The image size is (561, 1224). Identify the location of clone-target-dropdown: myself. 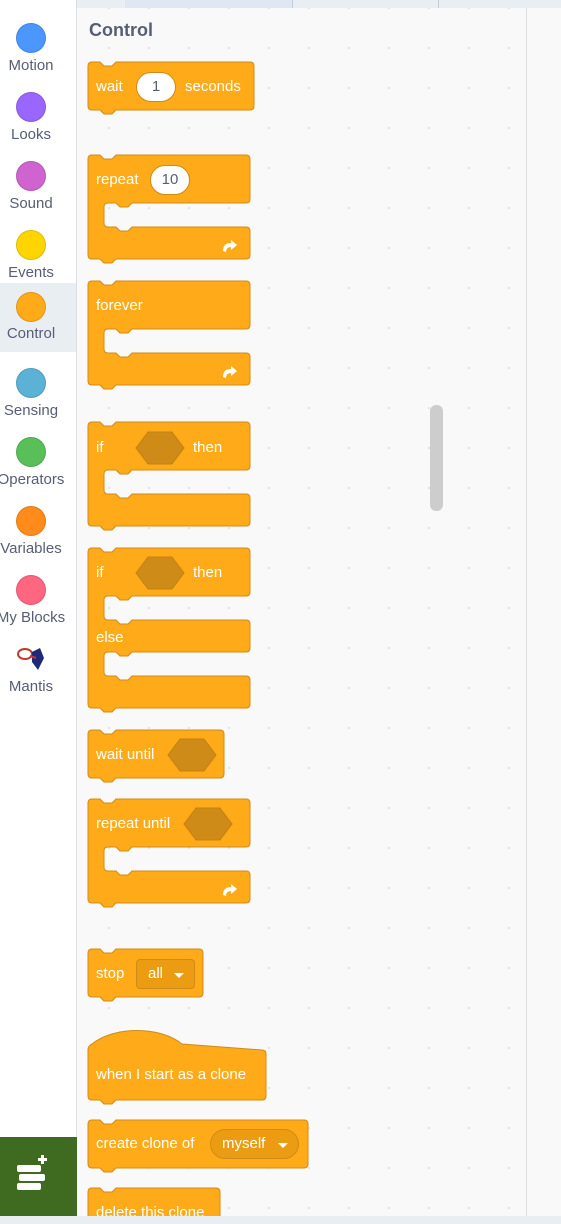
(254, 1144).